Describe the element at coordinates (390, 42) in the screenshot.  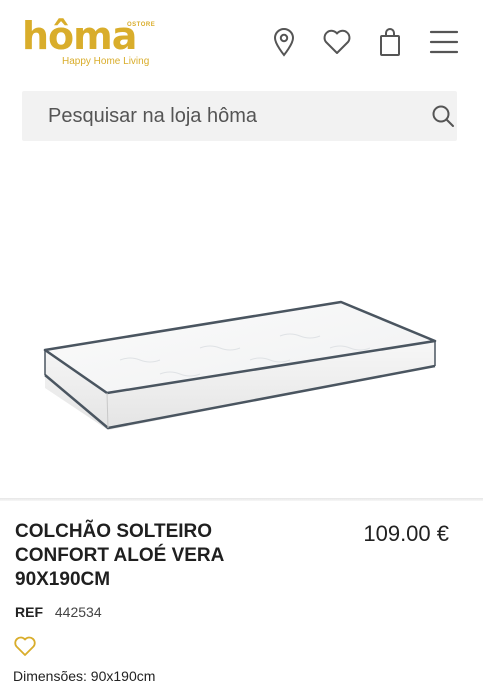
I see `shopping-bag-icon` at that location.